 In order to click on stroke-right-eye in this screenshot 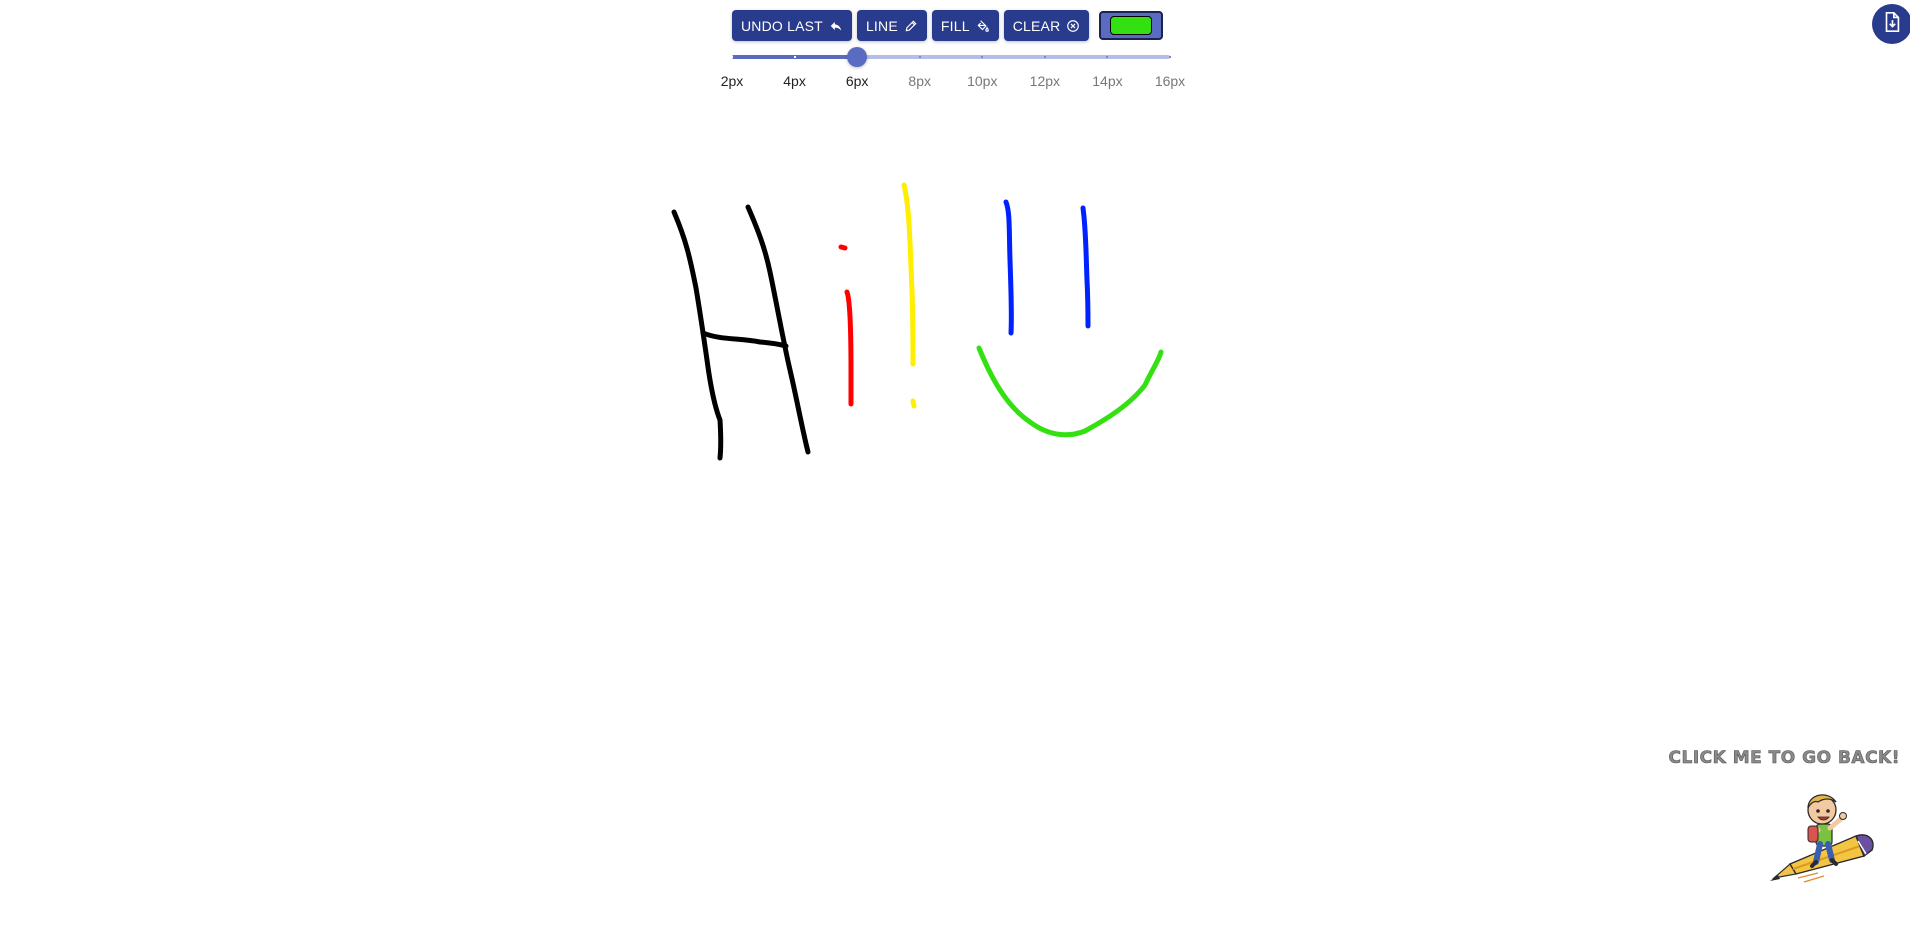, I will do `click(1085, 267)`.